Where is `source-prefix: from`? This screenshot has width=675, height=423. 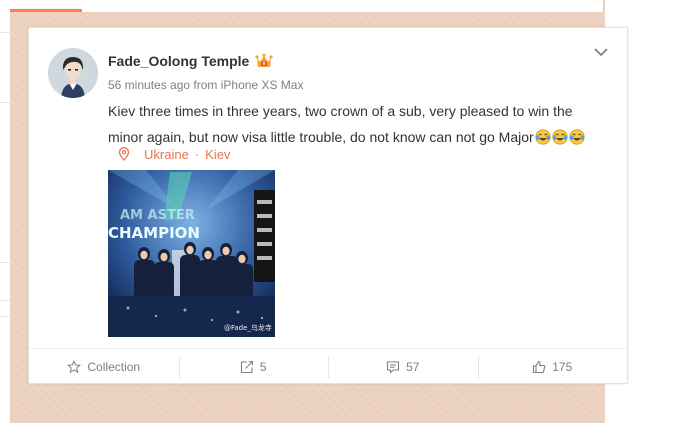 source-prefix: from is located at coordinates (205, 85).